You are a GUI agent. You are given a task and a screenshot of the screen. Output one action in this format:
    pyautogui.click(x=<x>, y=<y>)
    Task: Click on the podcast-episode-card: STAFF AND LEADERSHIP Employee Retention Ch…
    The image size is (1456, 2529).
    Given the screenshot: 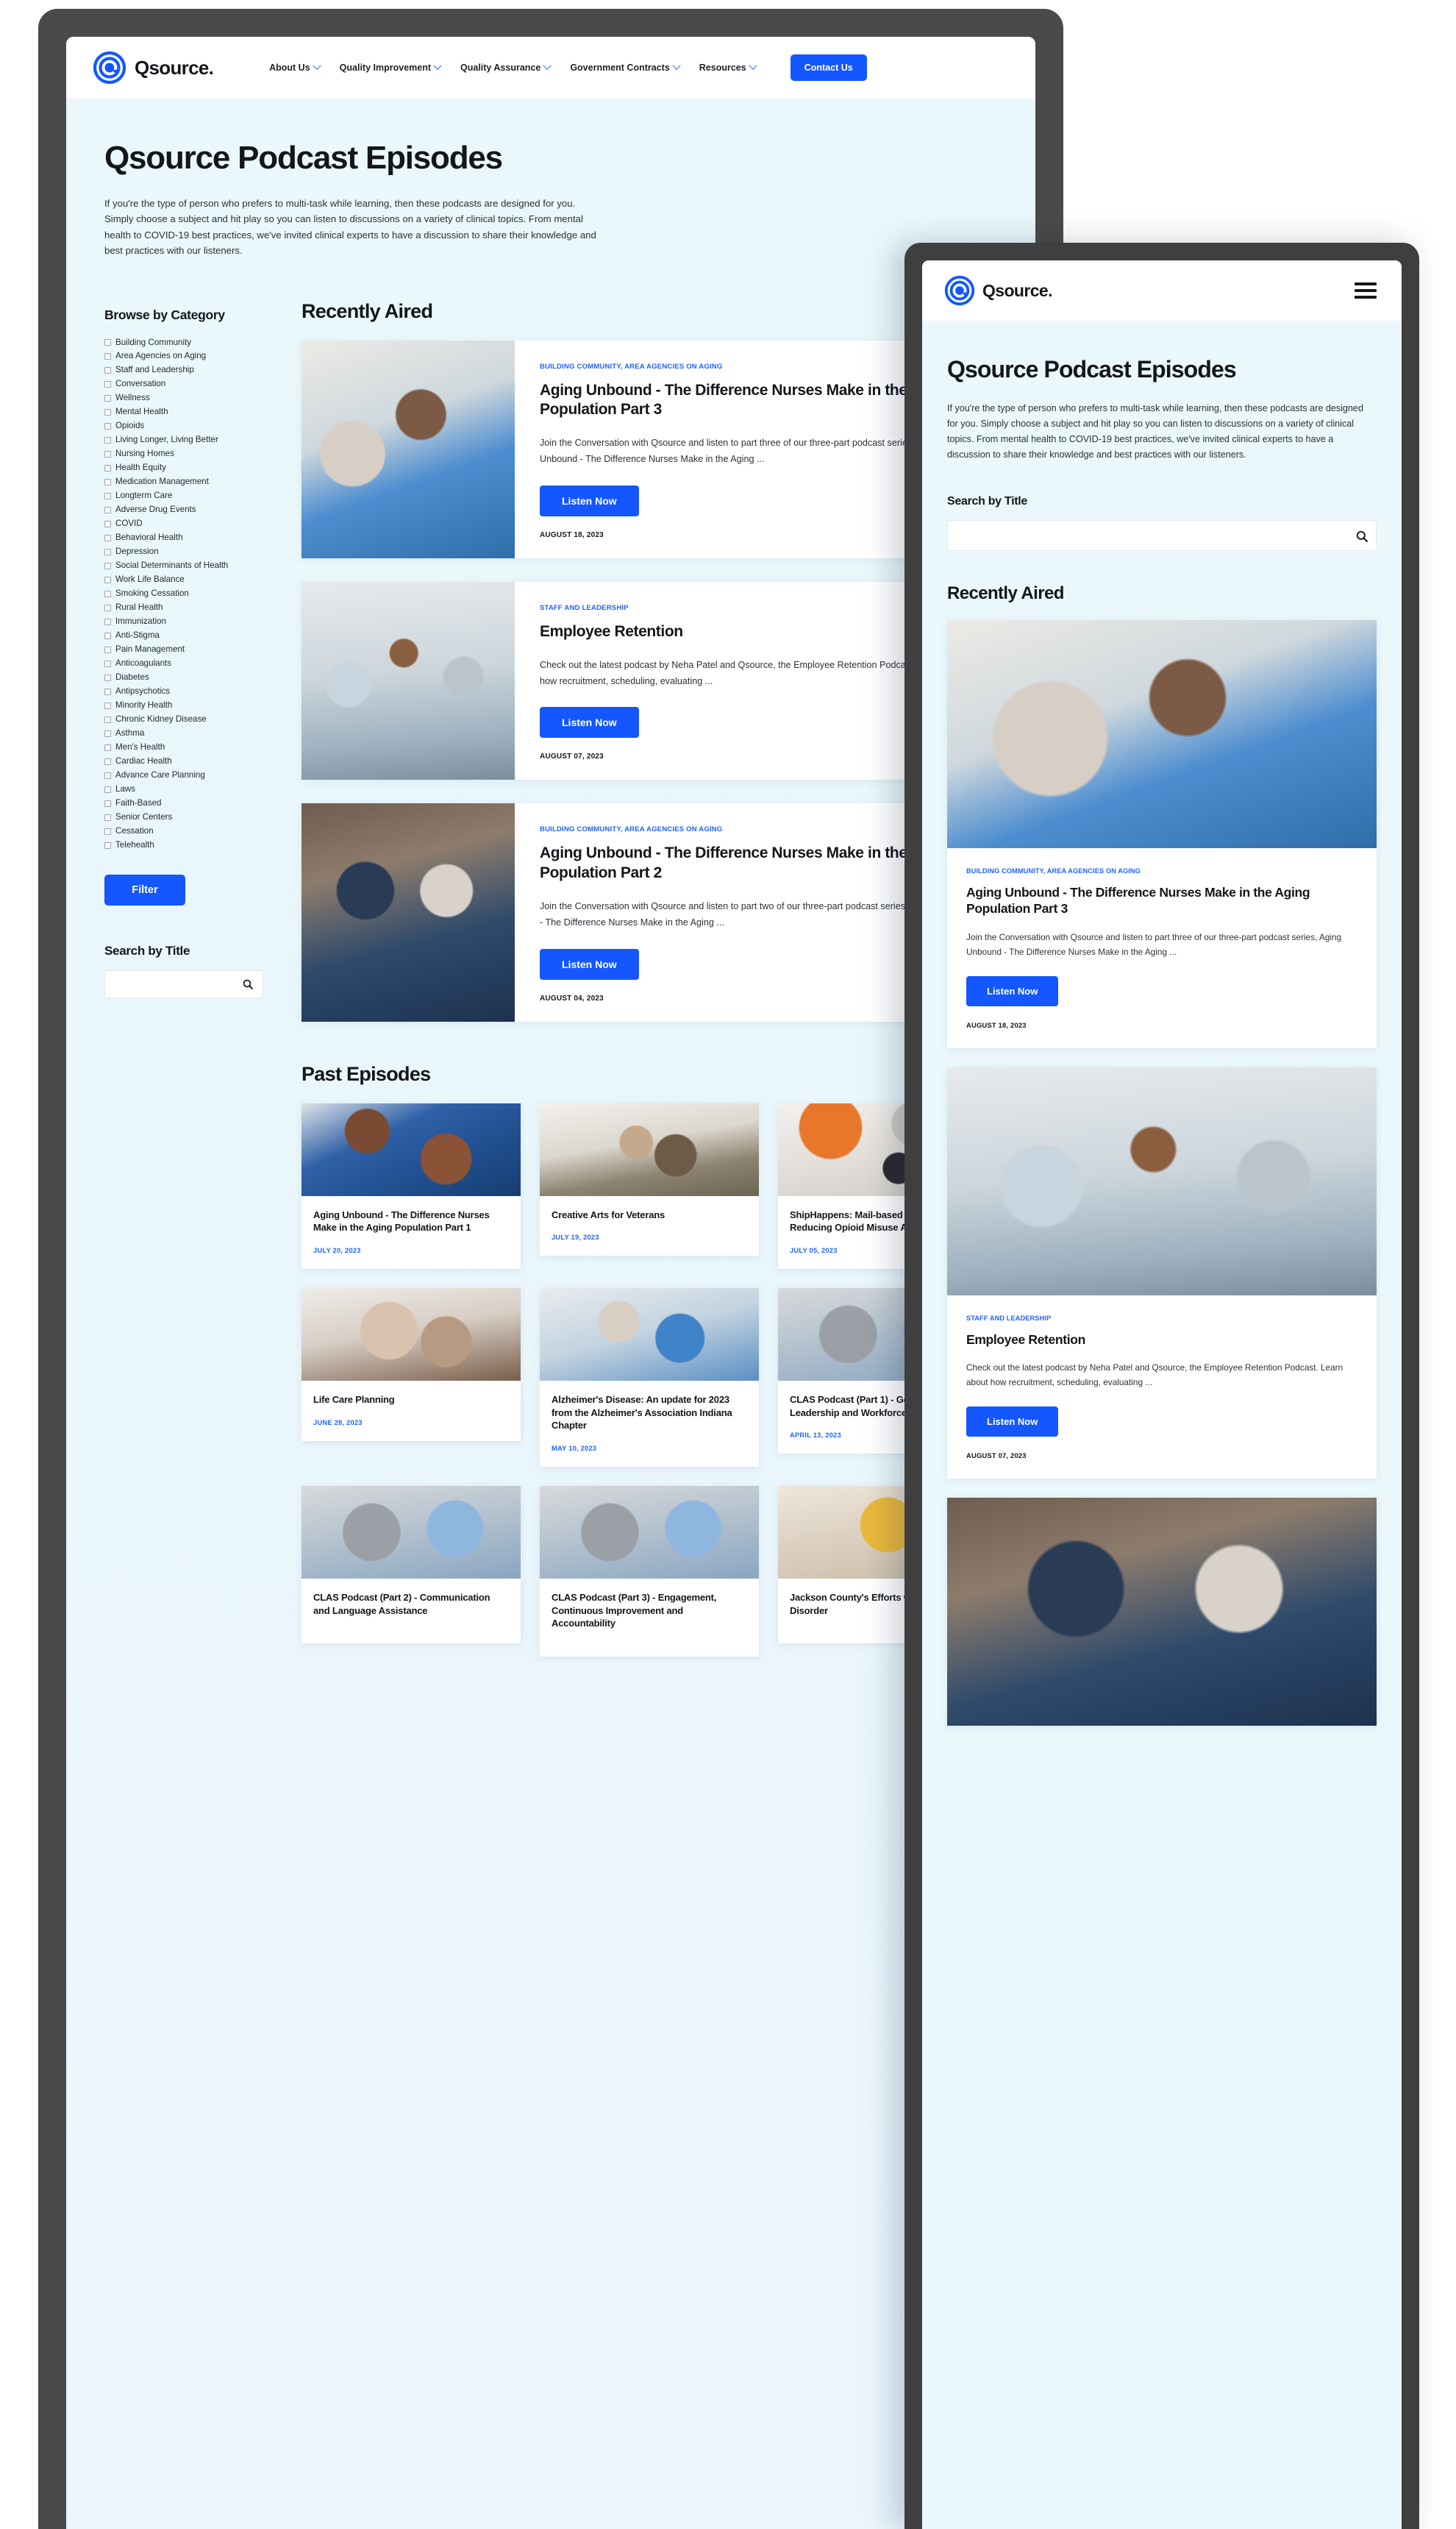 What is the action you would take?
    pyautogui.click(x=649, y=680)
    